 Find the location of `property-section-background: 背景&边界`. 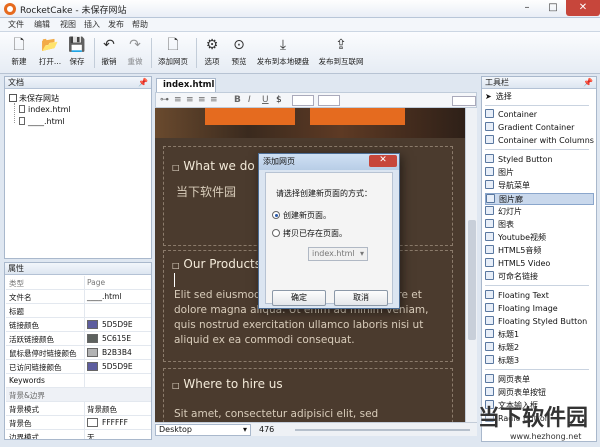

property-section-background: 背景&边界 is located at coordinates (78, 395).